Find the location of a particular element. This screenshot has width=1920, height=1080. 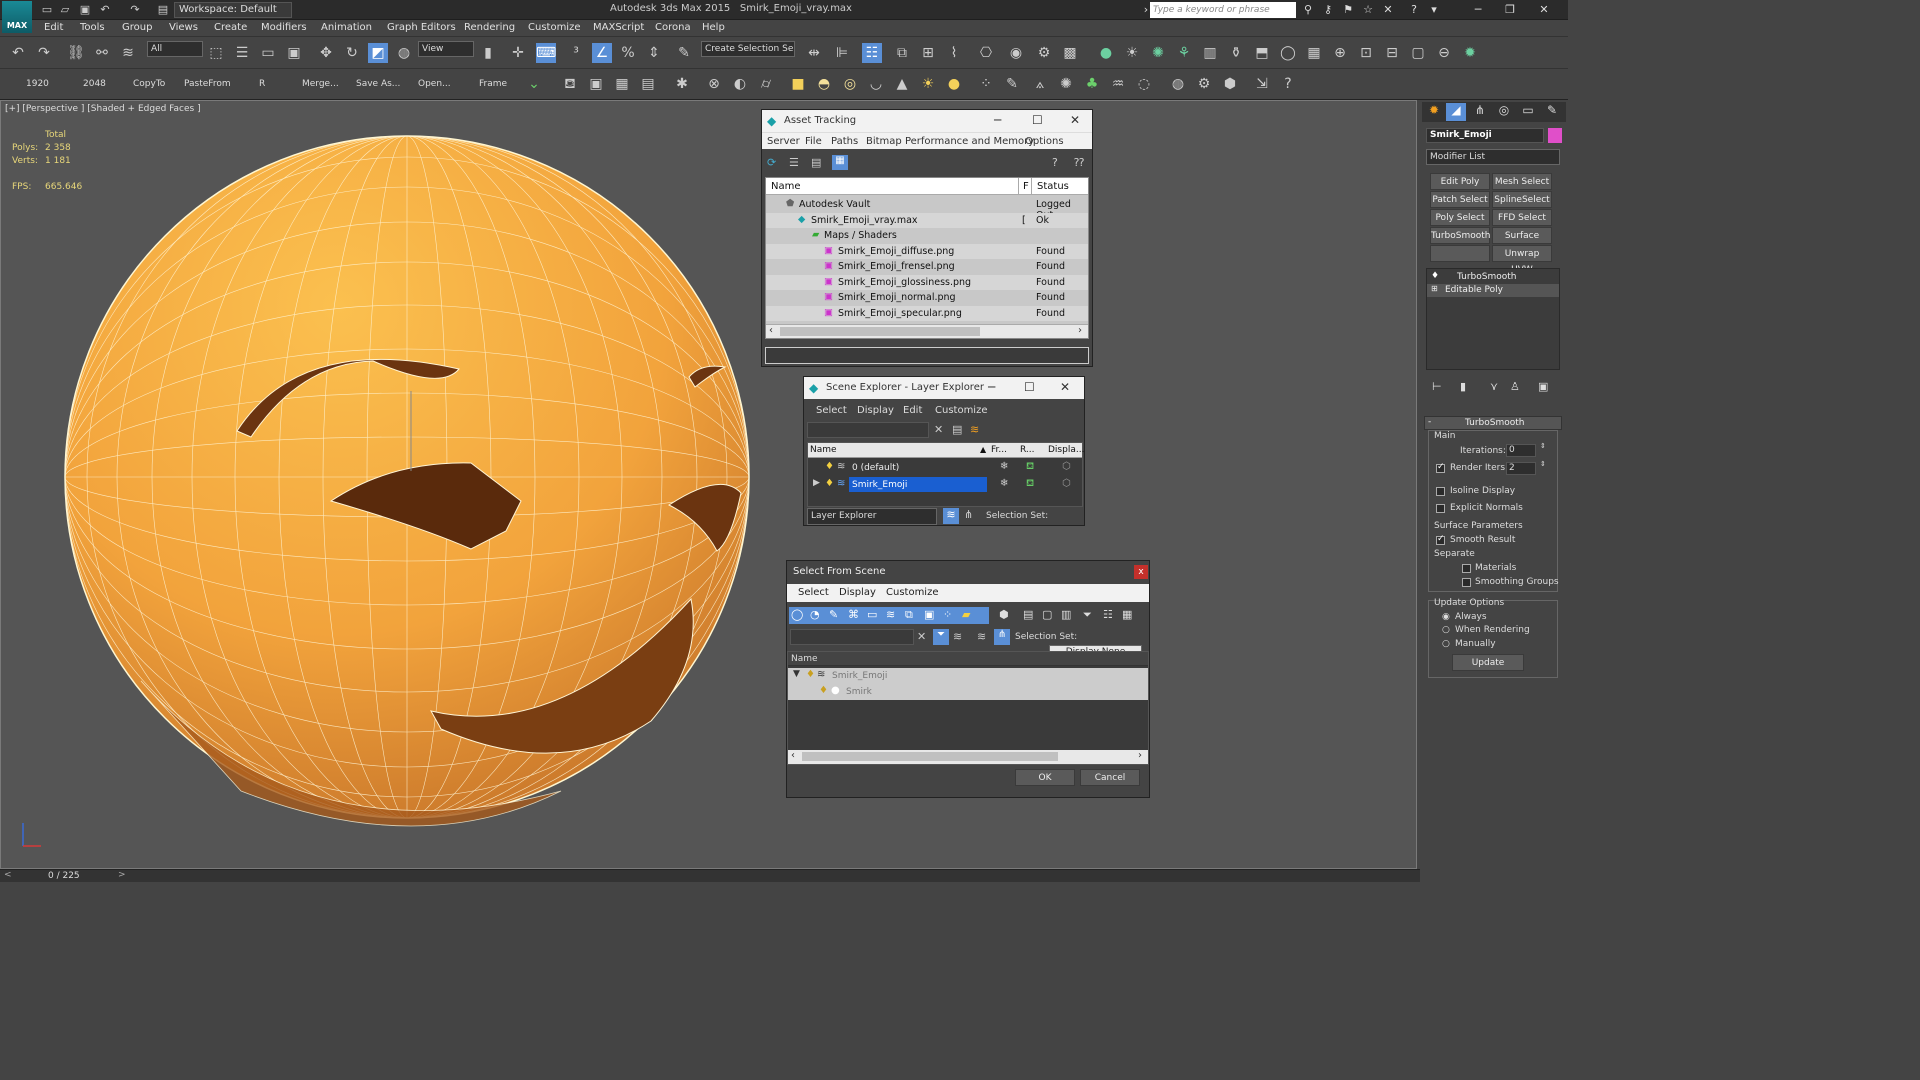

modify-tab-icon: ◢ is located at coordinates (1456, 112).